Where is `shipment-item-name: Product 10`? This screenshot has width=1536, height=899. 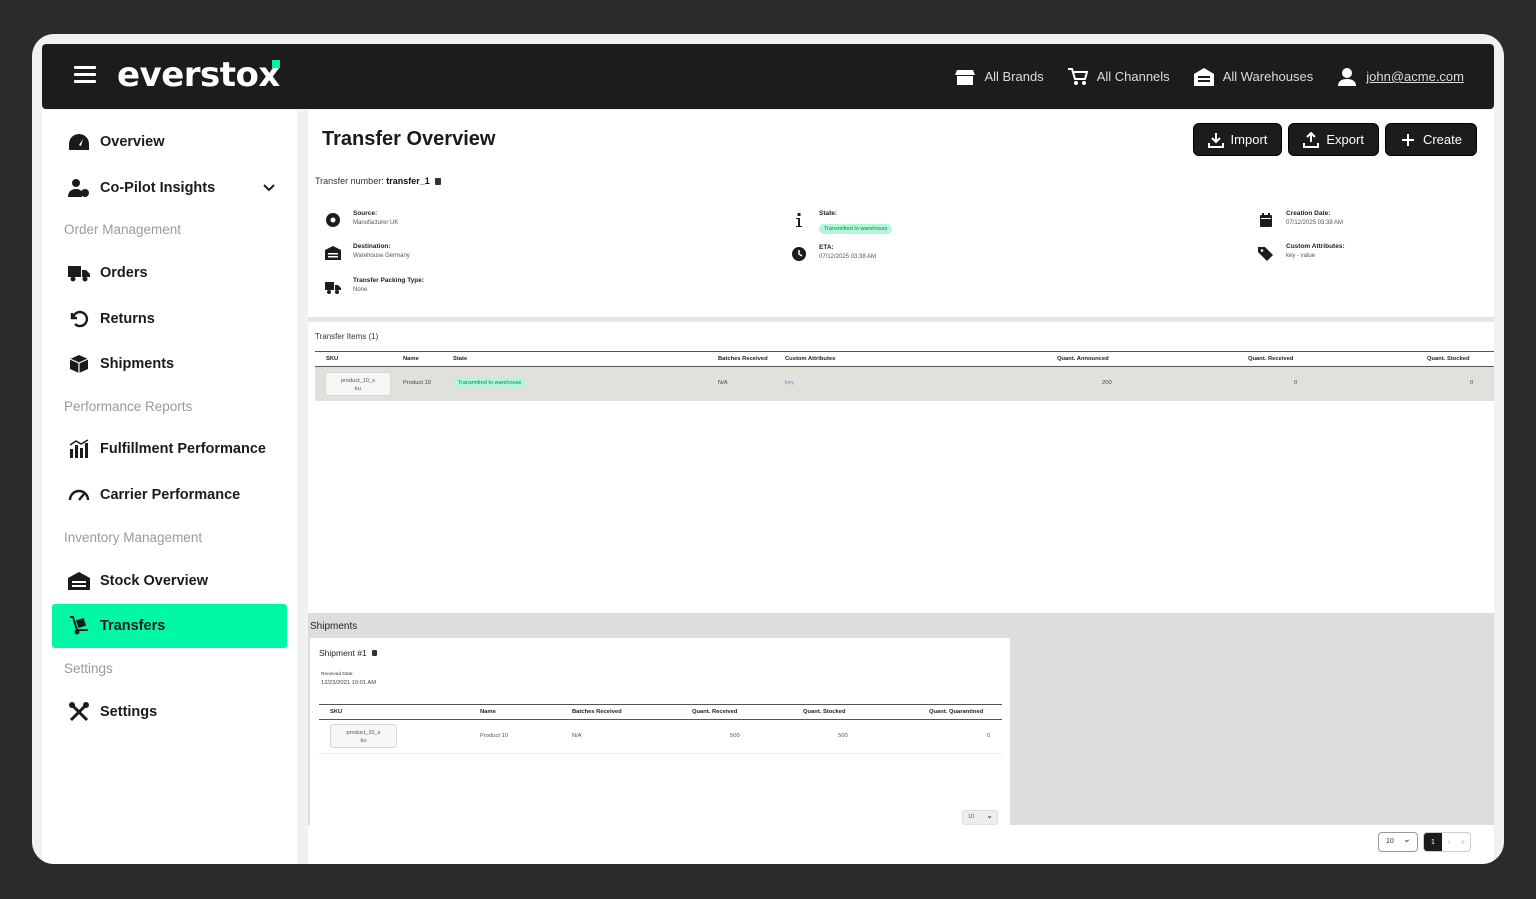 shipment-item-name: Product 10 is located at coordinates (494, 736).